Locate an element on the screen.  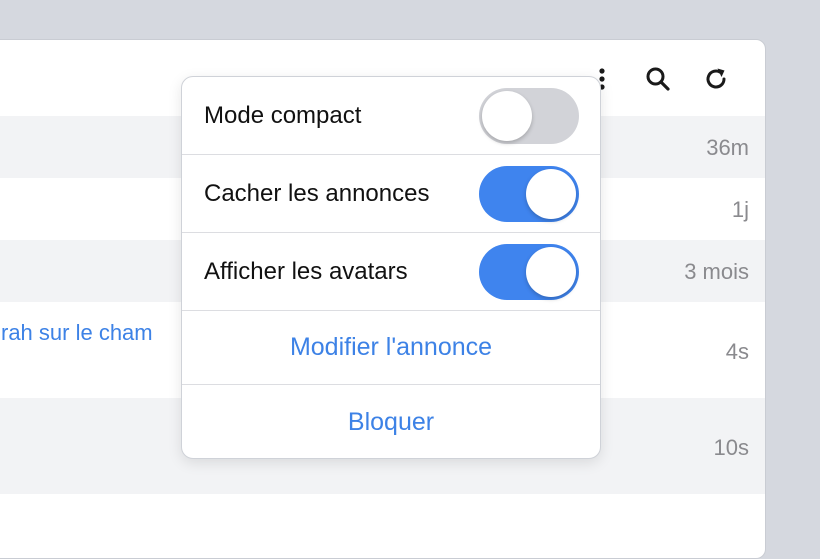
menu-item-label: Afficher les avatars is located at coordinates (306, 271).